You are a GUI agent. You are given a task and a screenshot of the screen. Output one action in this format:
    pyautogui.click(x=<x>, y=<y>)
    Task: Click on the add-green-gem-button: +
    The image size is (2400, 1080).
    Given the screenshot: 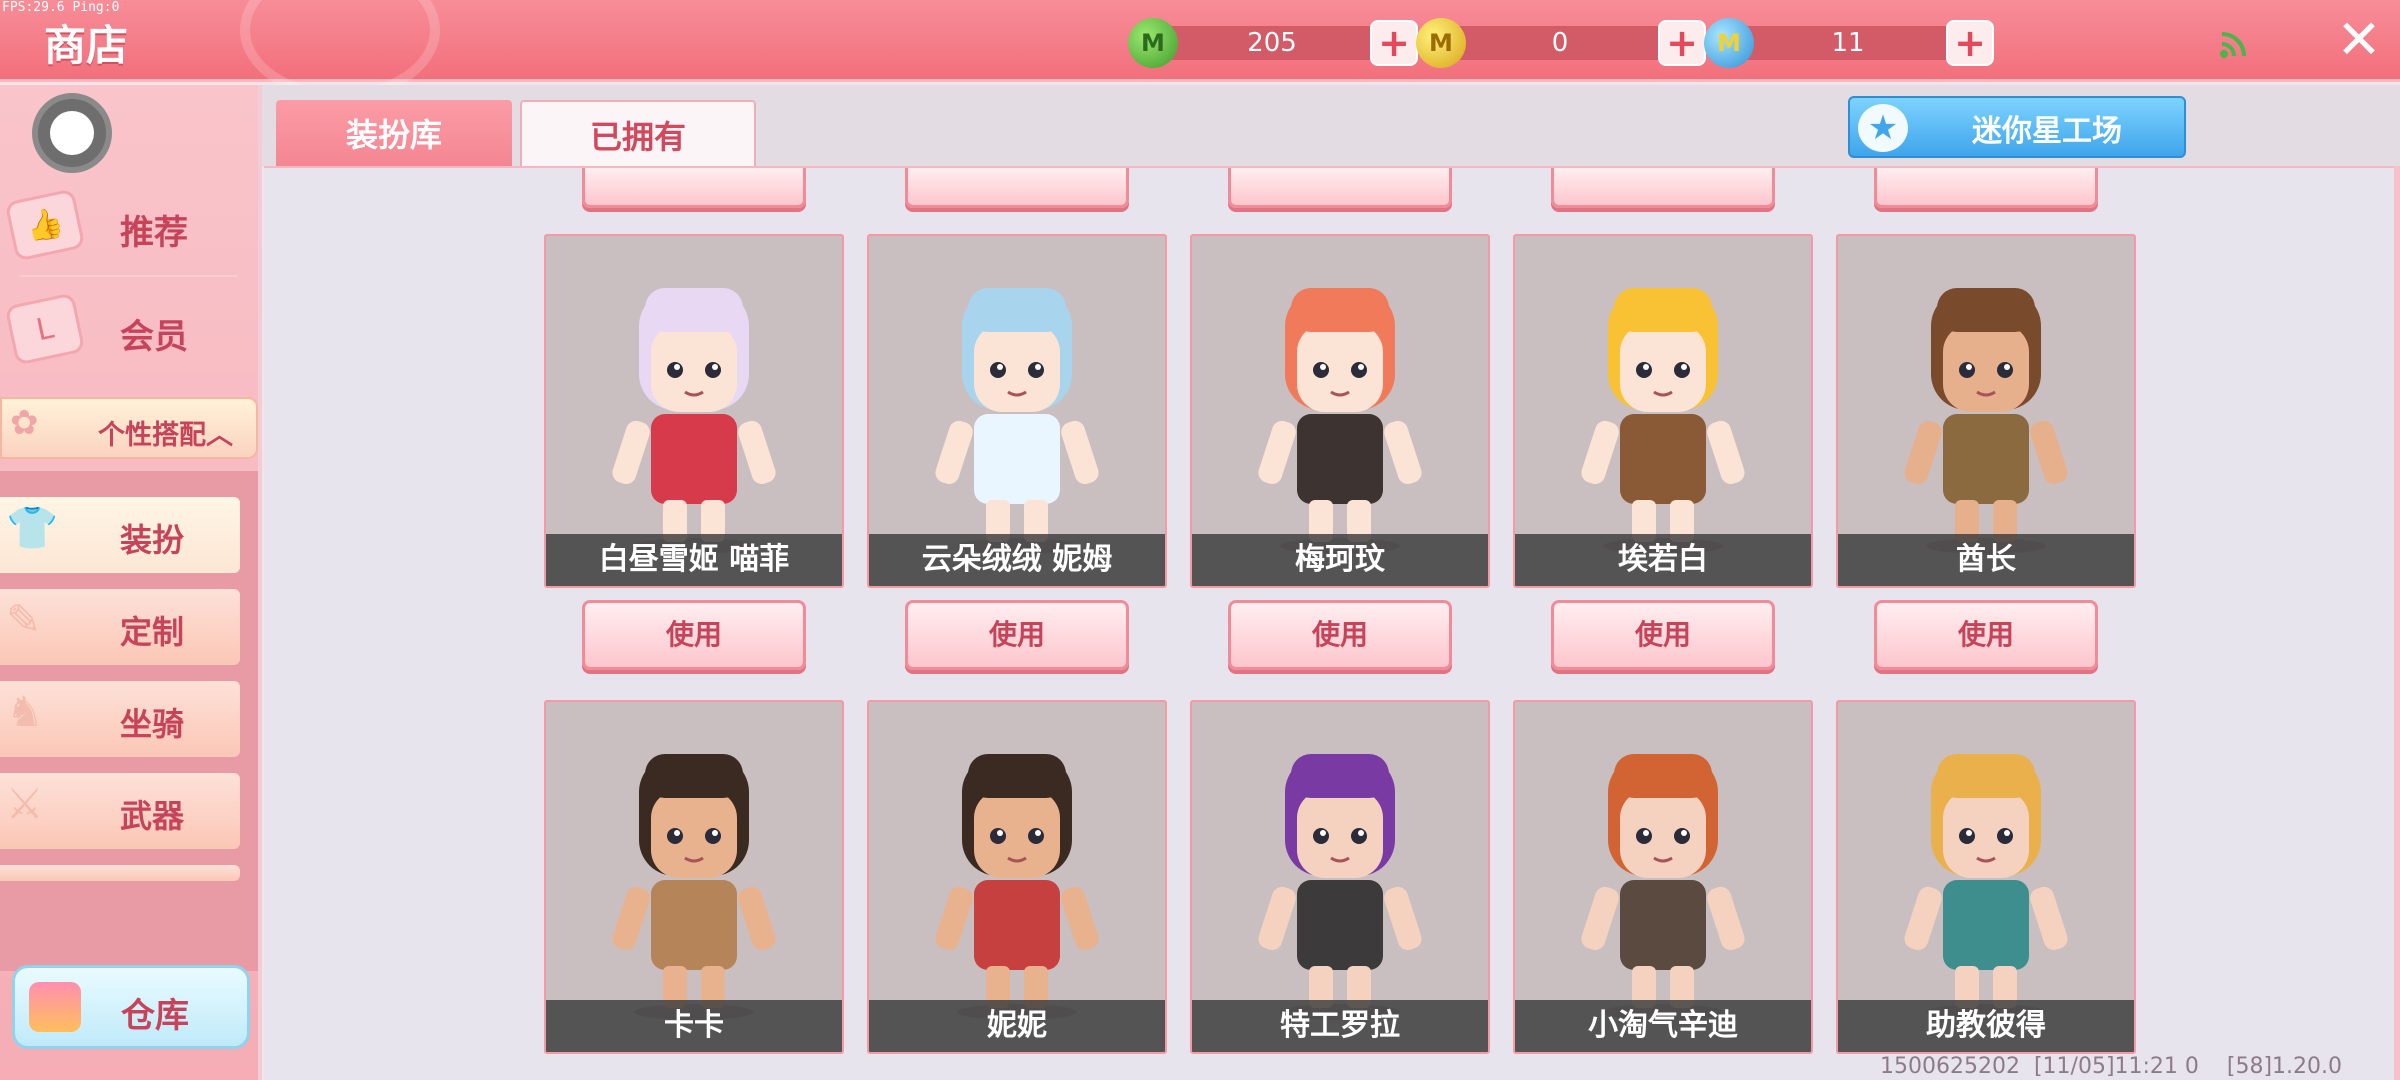 What is the action you would take?
    pyautogui.click(x=1394, y=43)
    